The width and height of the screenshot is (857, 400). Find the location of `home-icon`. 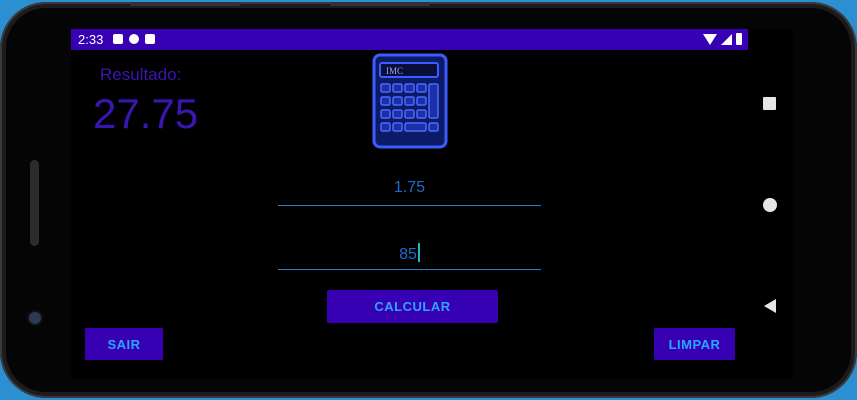

home-icon is located at coordinates (770, 205).